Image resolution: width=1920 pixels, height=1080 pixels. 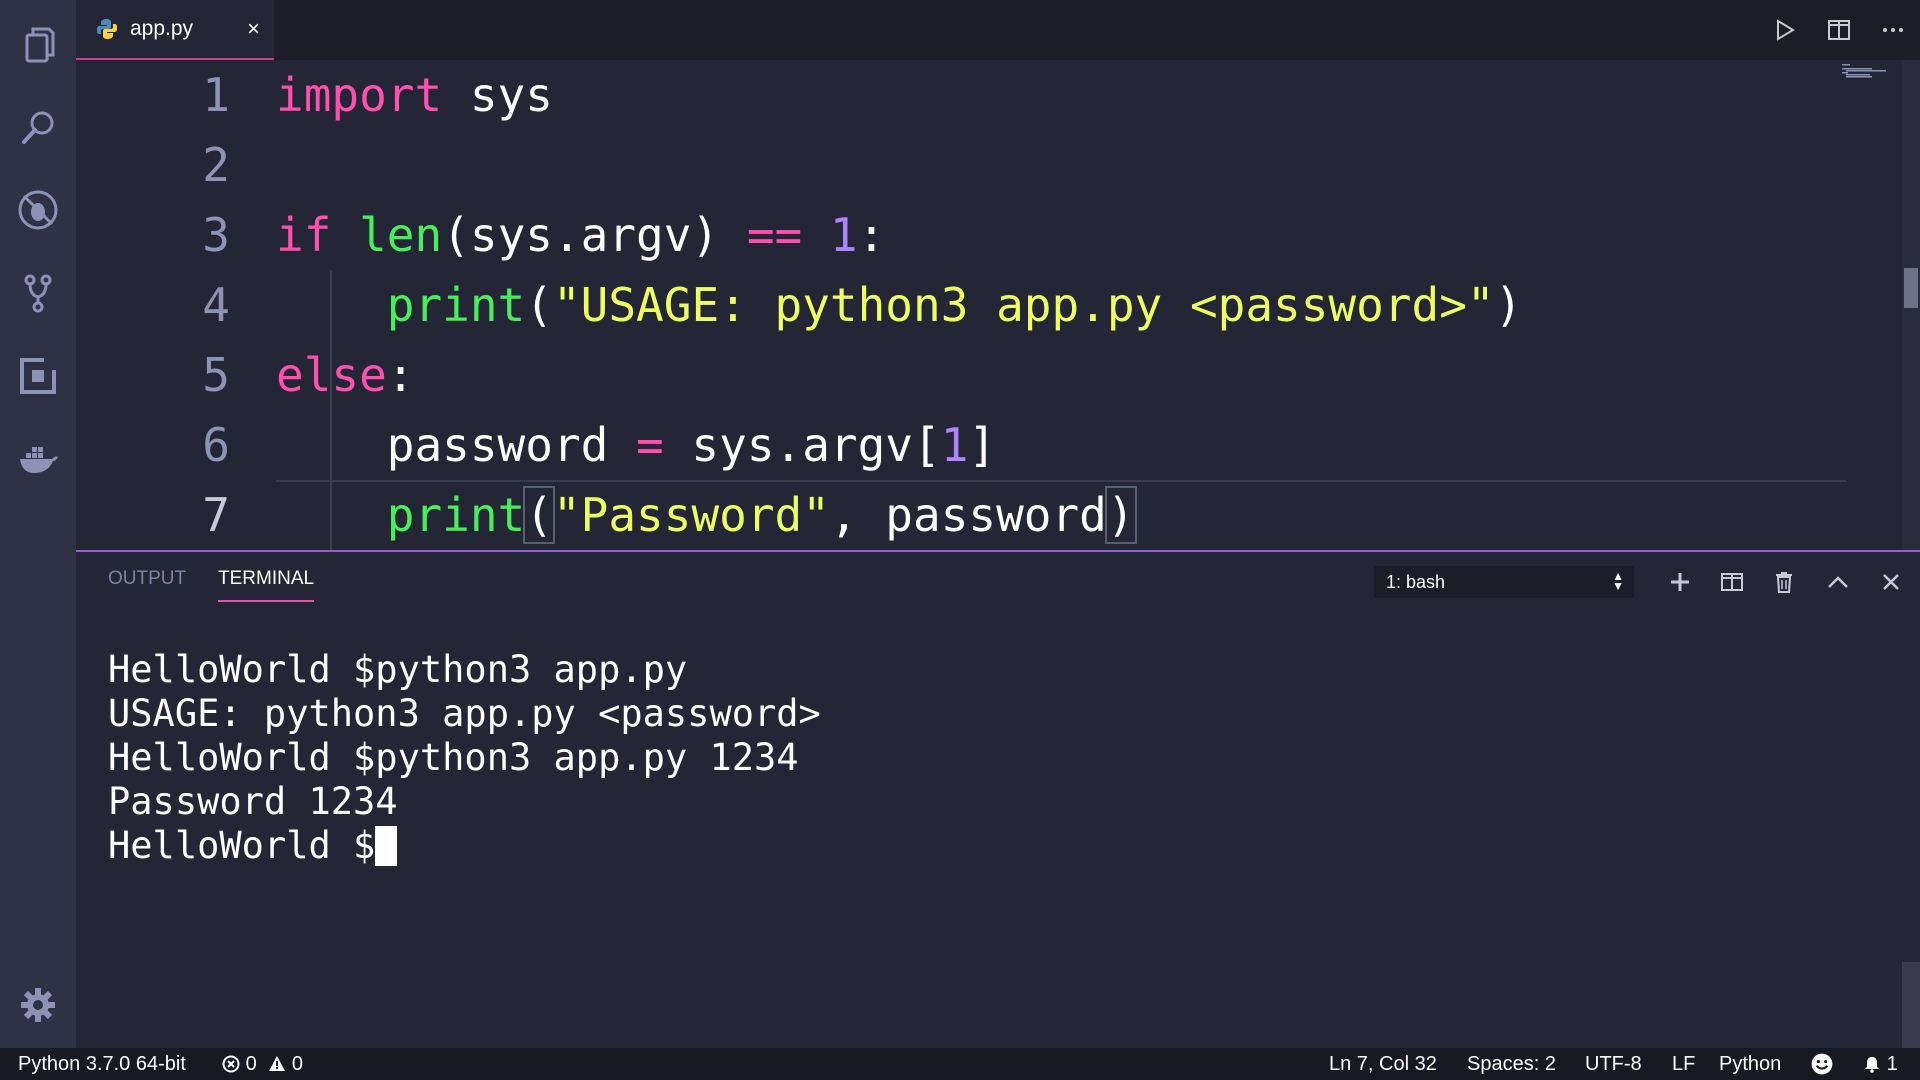 What do you see at coordinates (1613, 1064) in the screenshot?
I see `encoding: UTF-8` at bounding box center [1613, 1064].